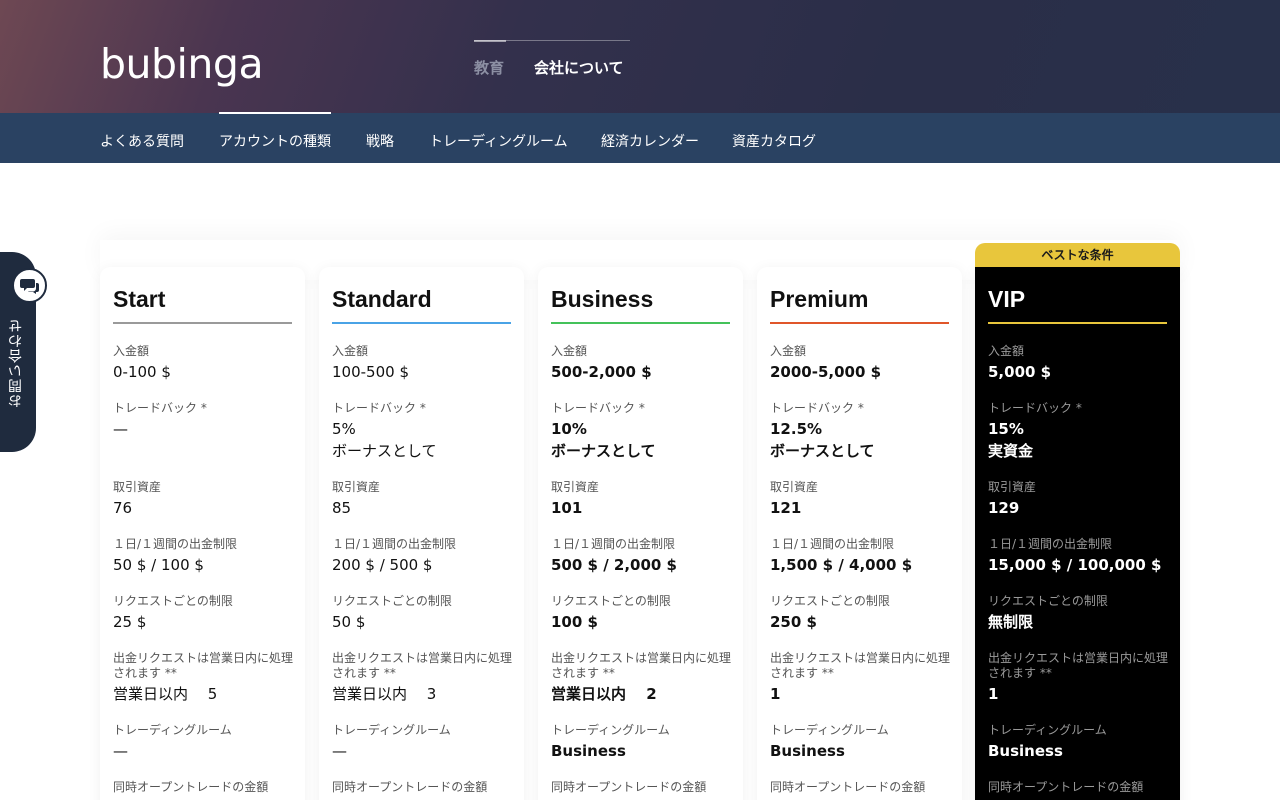  Describe the element at coordinates (650, 141) in the screenshot. I see `subnav-economic-calendar: 経済カレンダー` at that location.